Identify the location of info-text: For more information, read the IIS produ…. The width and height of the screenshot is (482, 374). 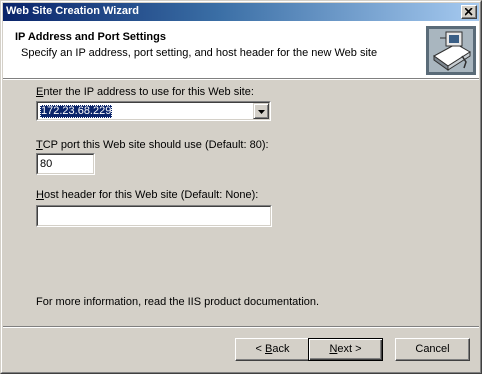
(178, 302).